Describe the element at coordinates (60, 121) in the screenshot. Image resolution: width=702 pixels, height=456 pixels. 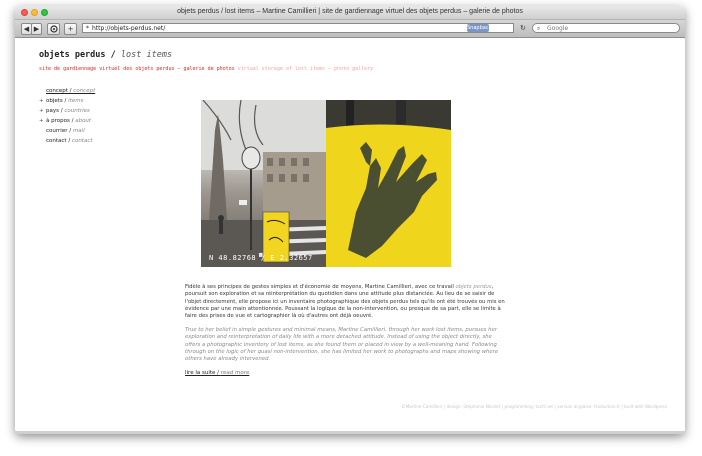
I see `nav-item-label: à propos /` at that location.